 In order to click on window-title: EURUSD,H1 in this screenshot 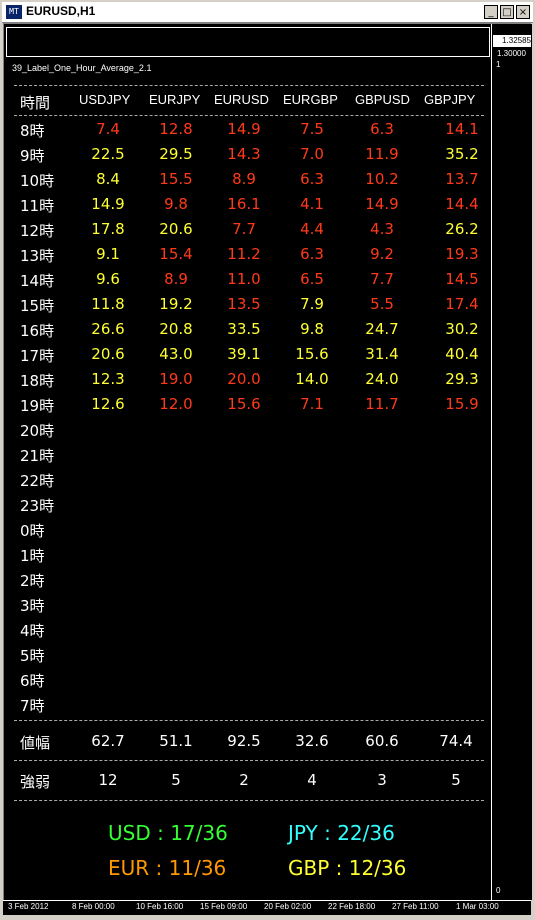, I will do `click(61, 11)`.